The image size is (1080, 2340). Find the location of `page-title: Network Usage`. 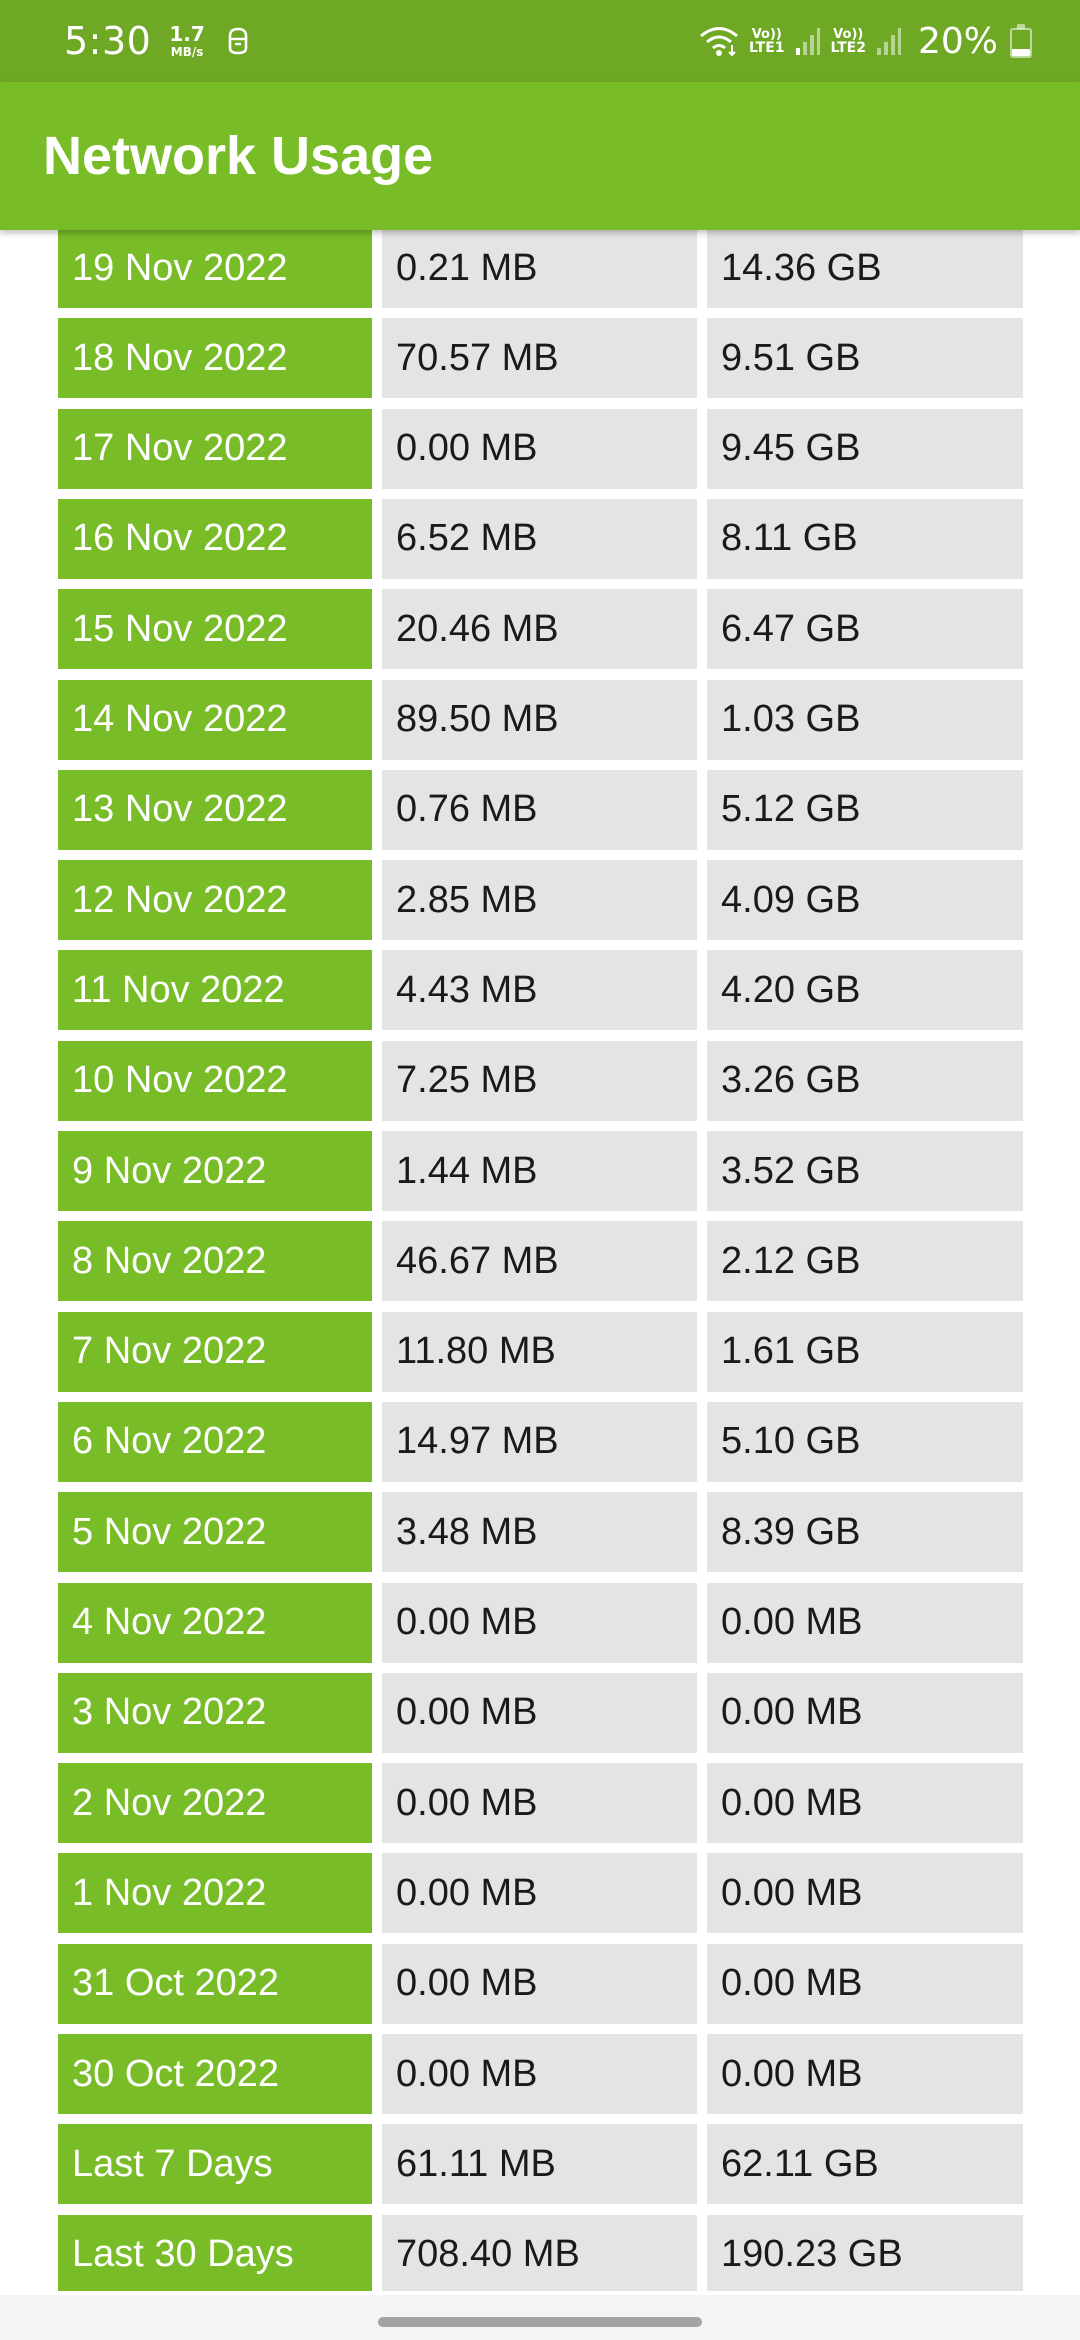

page-title: Network Usage is located at coordinates (238, 156).